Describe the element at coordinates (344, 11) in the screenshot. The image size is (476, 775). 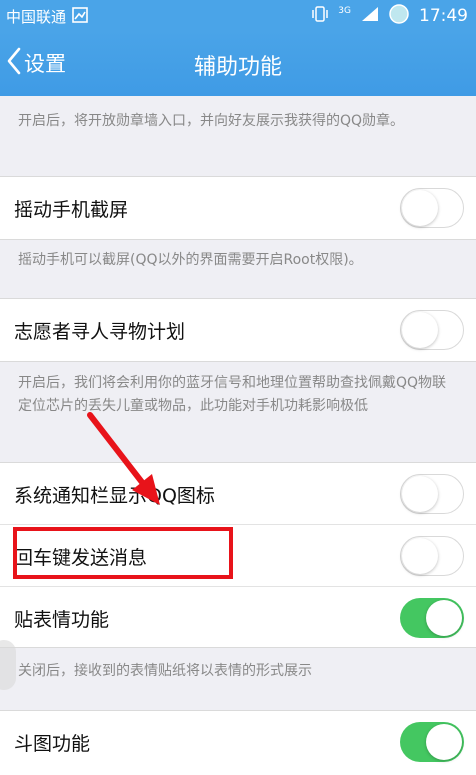
I see `network-icon: 3G` at that location.